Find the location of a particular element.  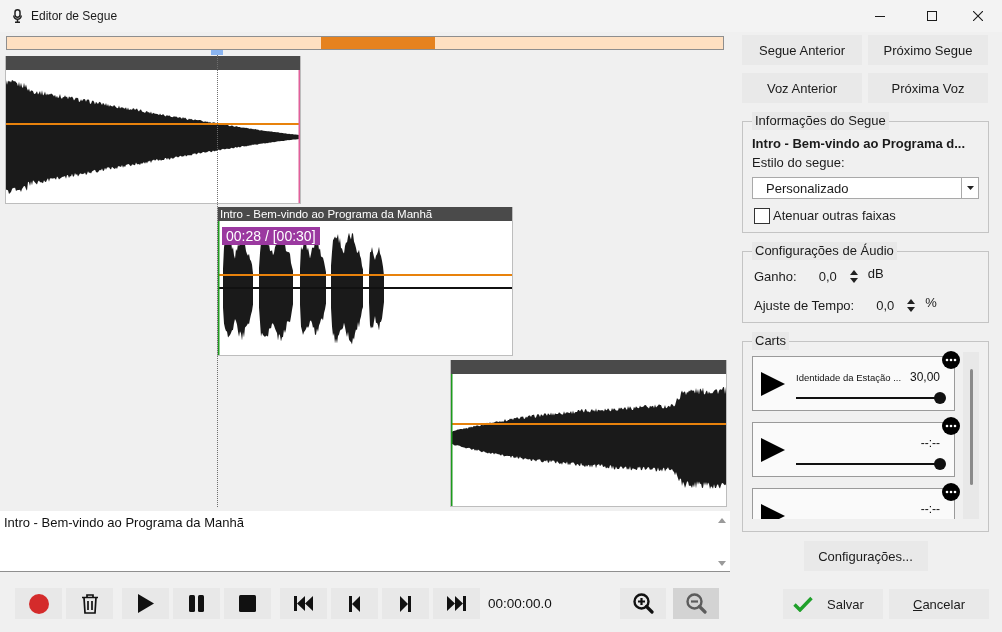

delete-button is located at coordinates (89, 603).